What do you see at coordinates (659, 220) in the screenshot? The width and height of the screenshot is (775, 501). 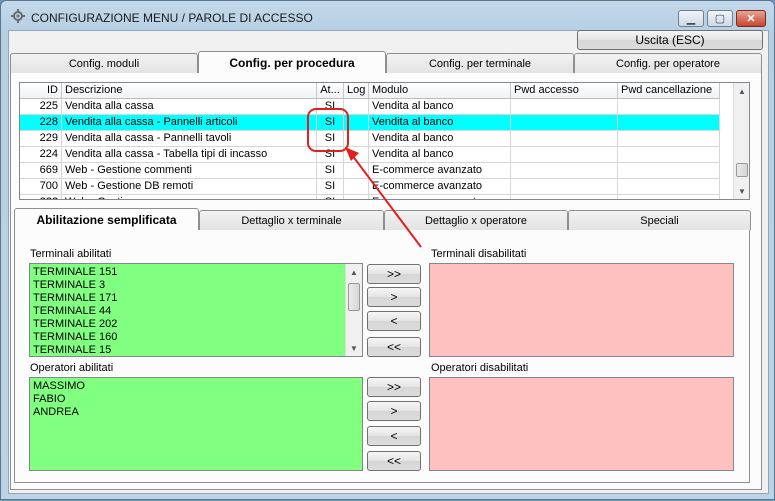 I see `subtab-speciali: Speciali` at bounding box center [659, 220].